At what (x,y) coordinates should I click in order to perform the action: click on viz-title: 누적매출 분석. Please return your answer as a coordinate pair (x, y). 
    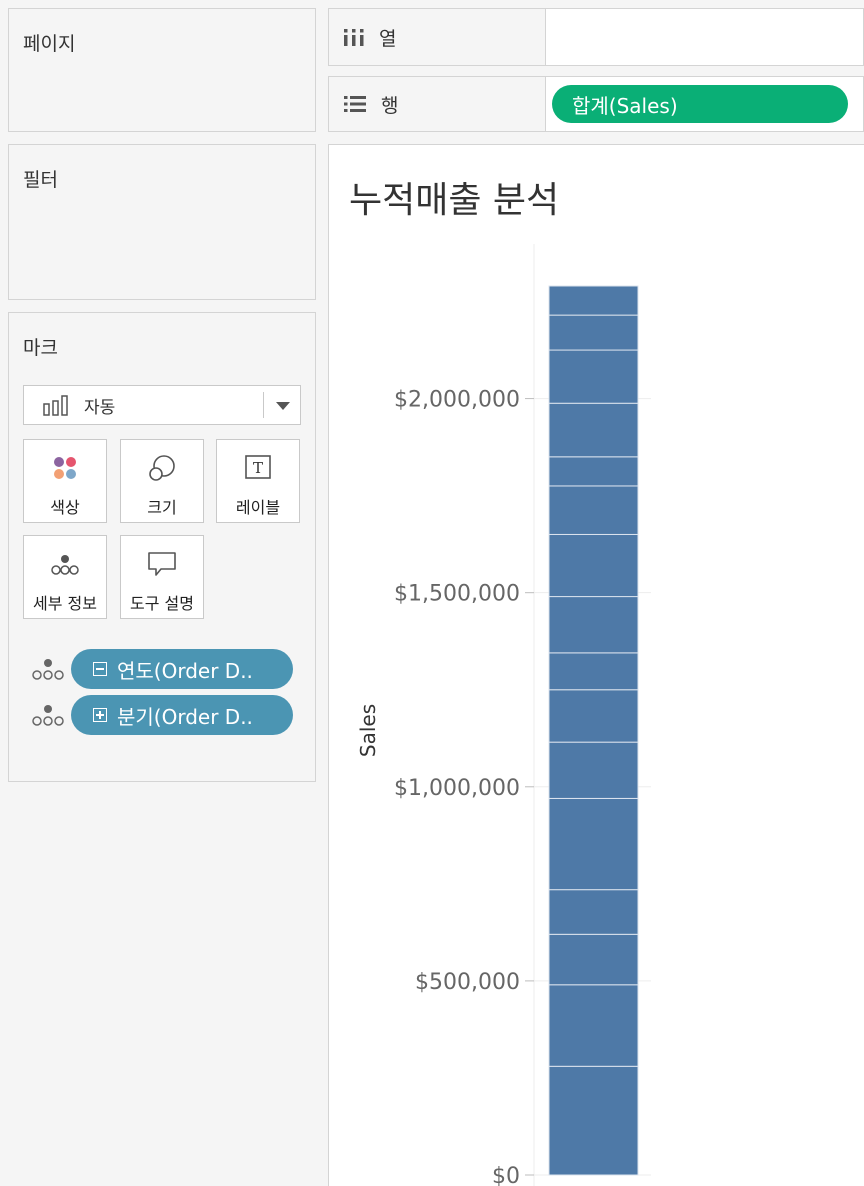
    Looking at the image, I should click on (454, 200).